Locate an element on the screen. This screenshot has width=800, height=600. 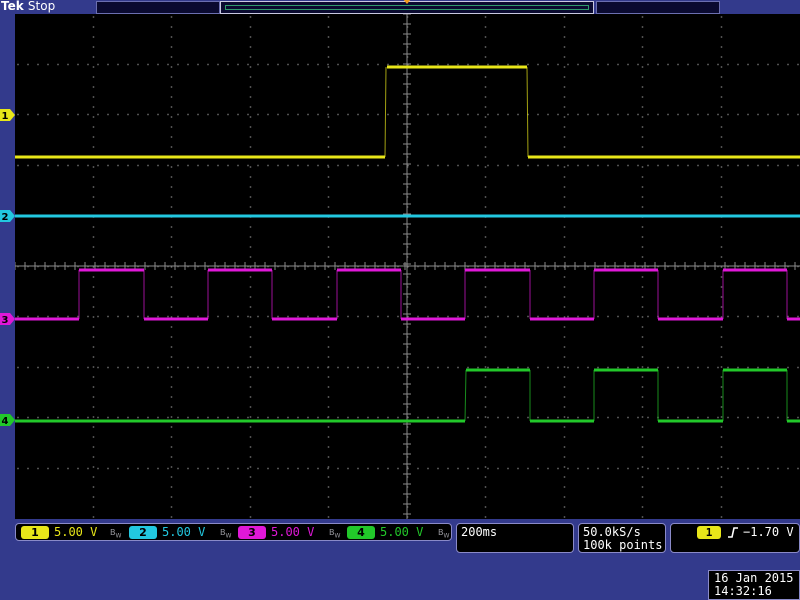
ch4-scale: 5.00 V is located at coordinates (401, 532).